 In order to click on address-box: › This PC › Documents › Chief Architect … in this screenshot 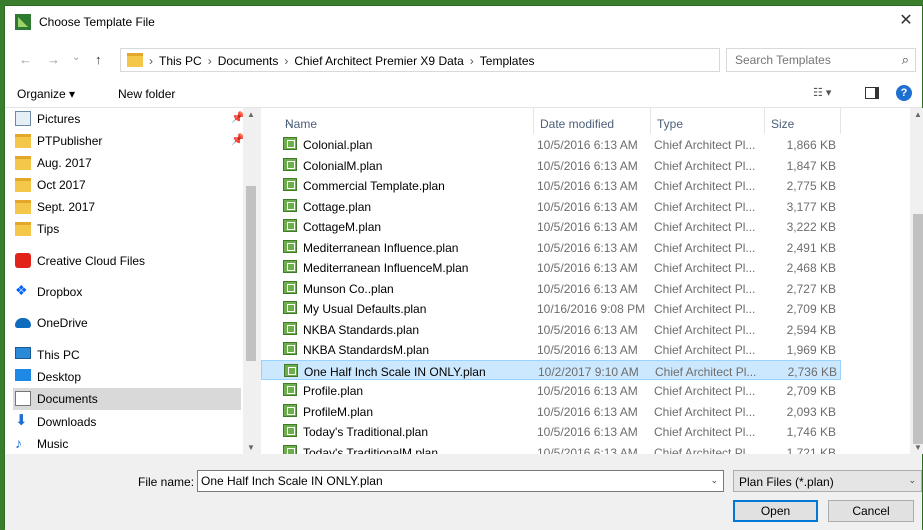, I will do `click(474, 60)`.